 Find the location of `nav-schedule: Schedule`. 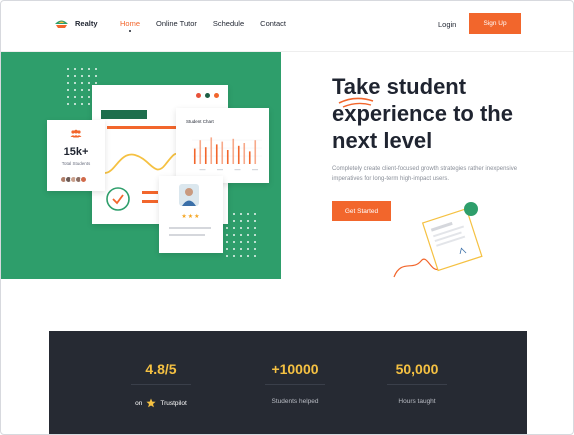

nav-schedule: Schedule is located at coordinates (228, 23).